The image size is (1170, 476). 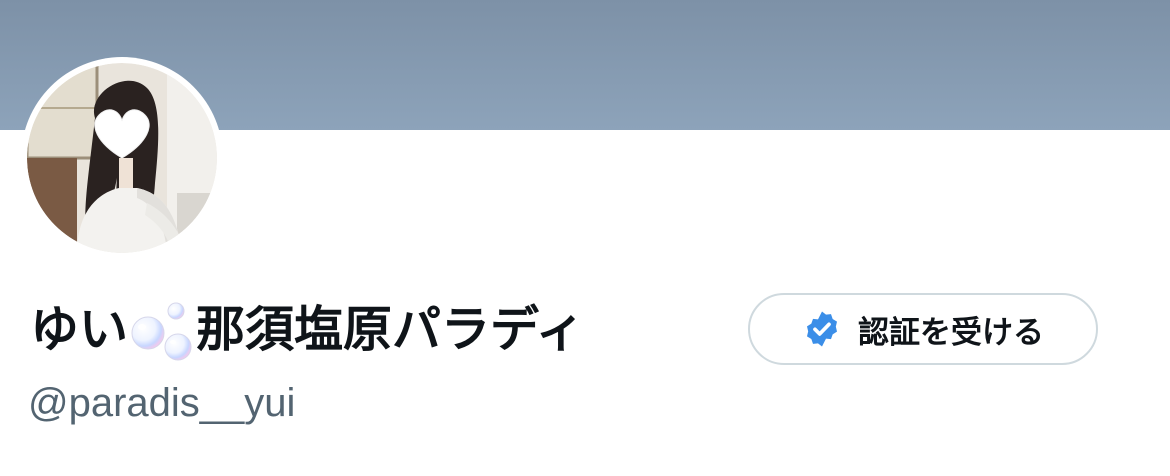 What do you see at coordinates (162, 403) in the screenshot?
I see `username-handle: @paradis__yui` at bounding box center [162, 403].